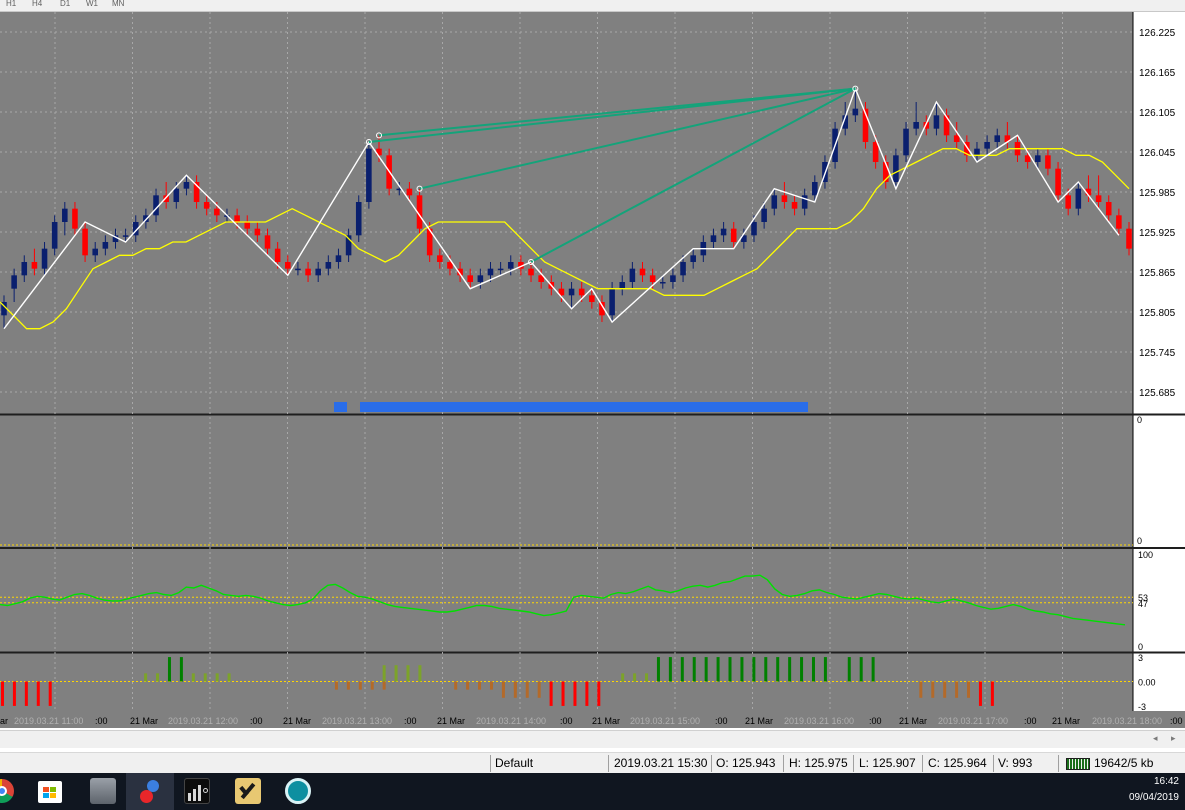  What do you see at coordinates (4, 721) in the screenshot?
I see `time-tick-label: ar` at bounding box center [4, 721].